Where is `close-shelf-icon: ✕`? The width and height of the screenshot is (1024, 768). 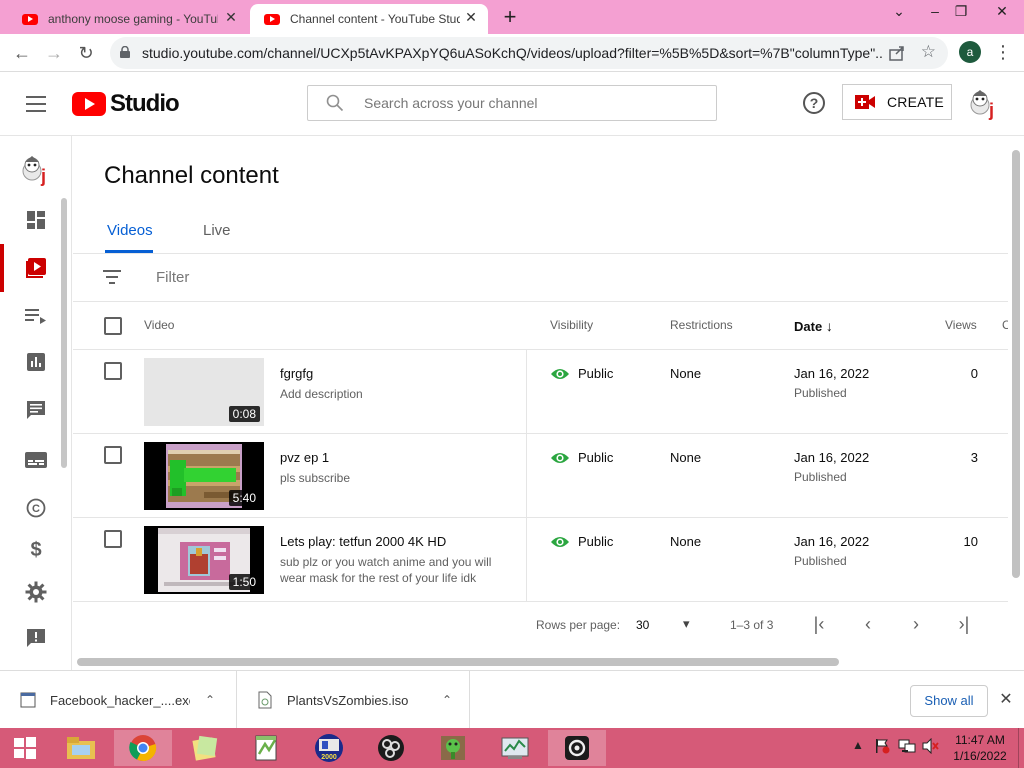
close-shelf-icon: ✕ is located at coordinates (1006, 699).